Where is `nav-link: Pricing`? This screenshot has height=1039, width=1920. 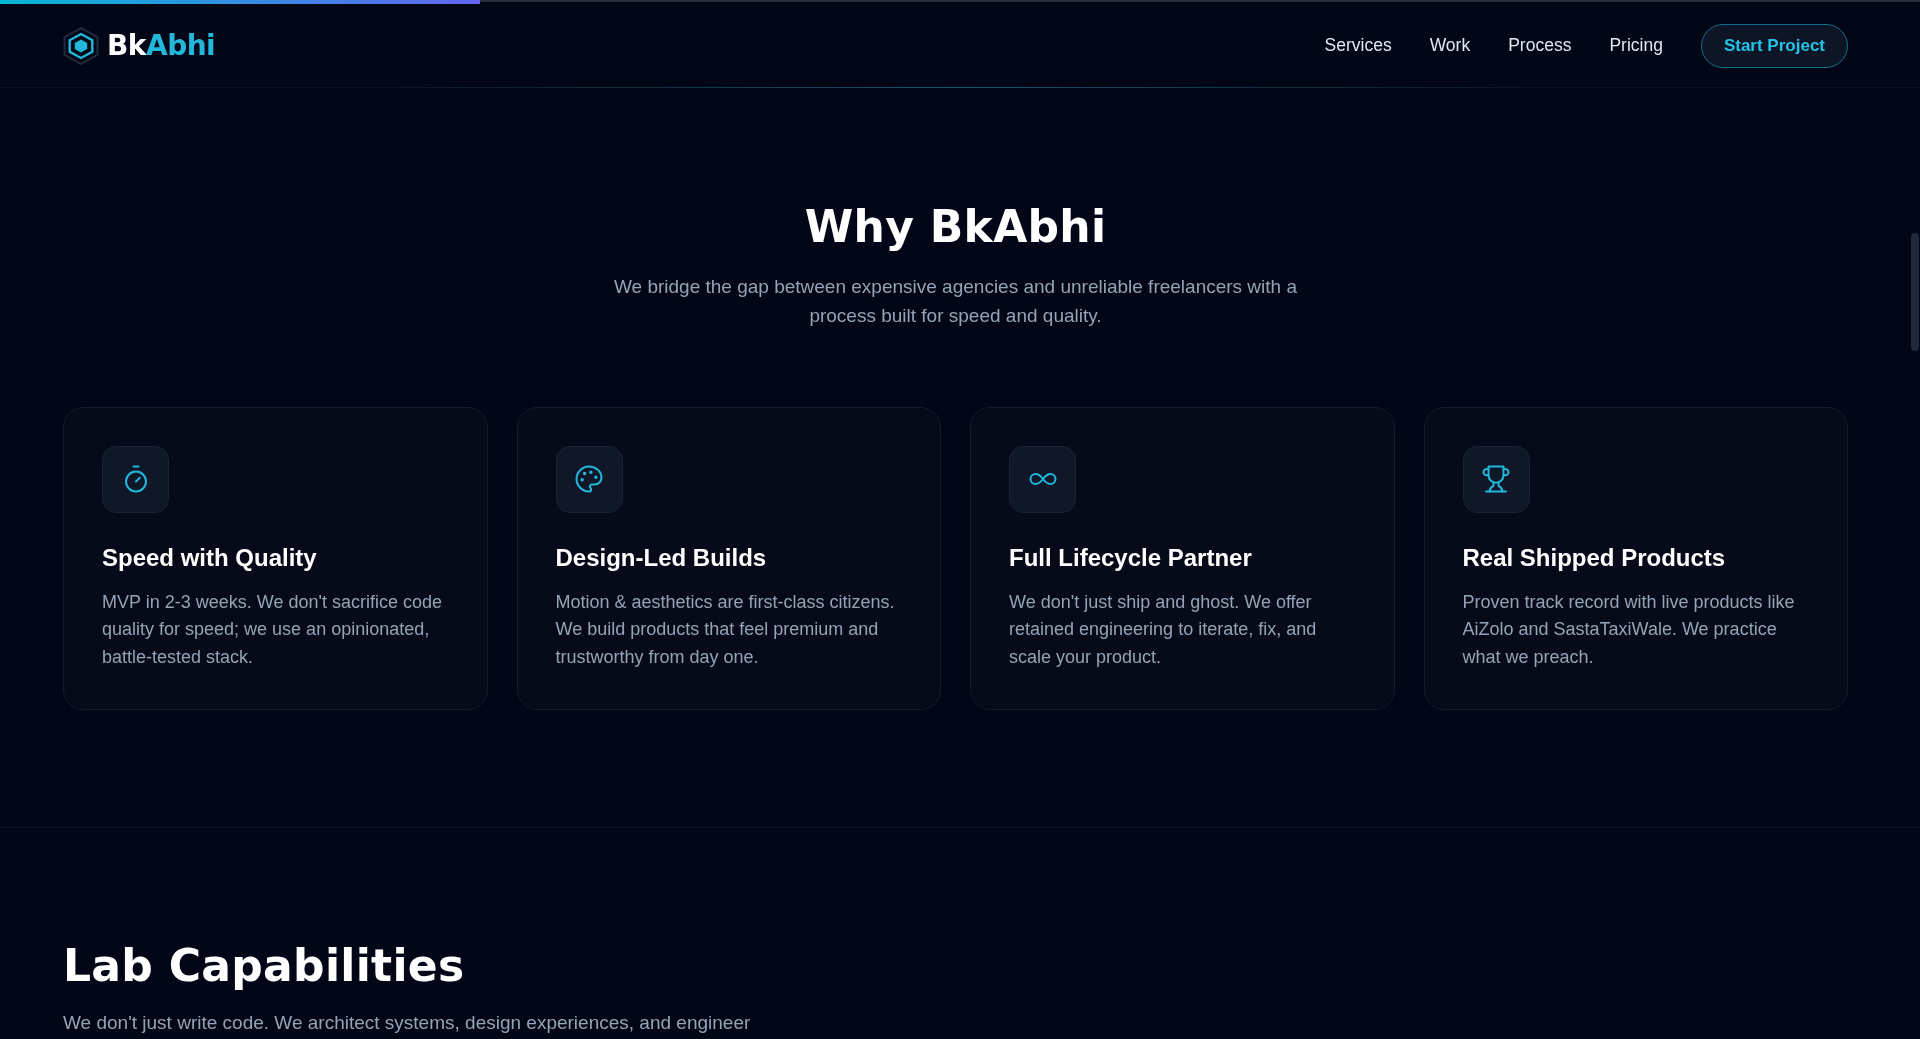 nav-link: Pricing is located at coordinates (1636, 45).